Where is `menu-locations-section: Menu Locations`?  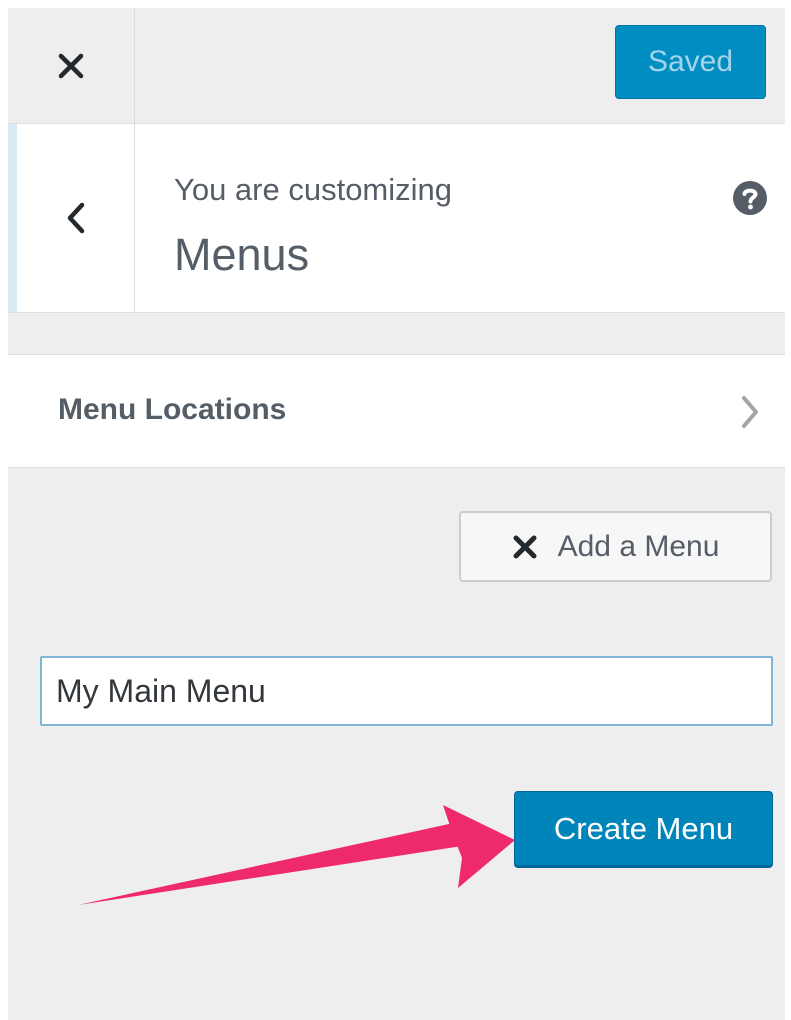 menu-locations-section: Menu Locations is located at coordinates (396, 411).